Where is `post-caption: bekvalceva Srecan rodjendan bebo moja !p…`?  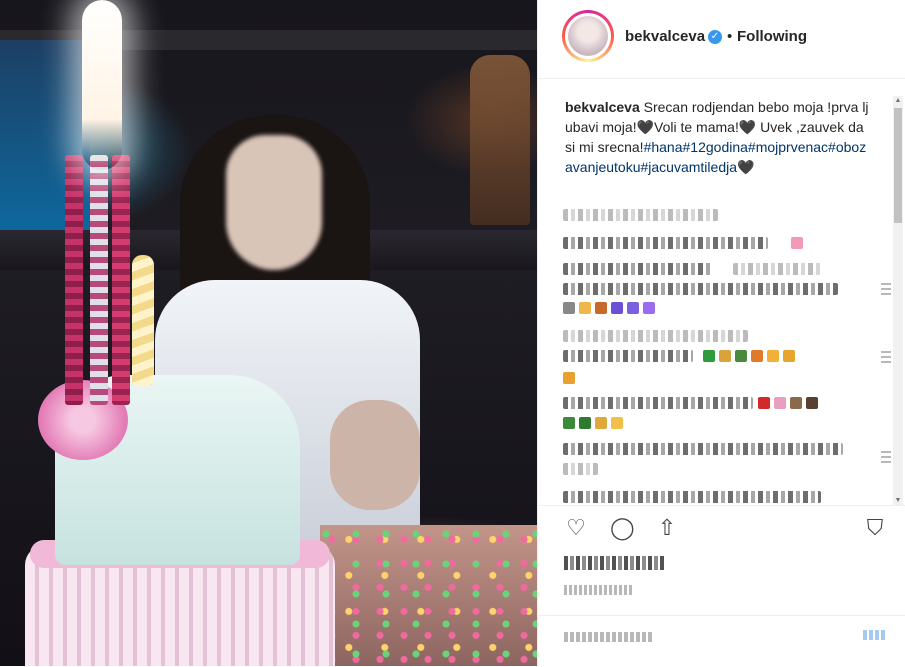
post-caption: bekvalceva Srecan rodjendan bebo moja !p… is located at coordinates (717, 137).